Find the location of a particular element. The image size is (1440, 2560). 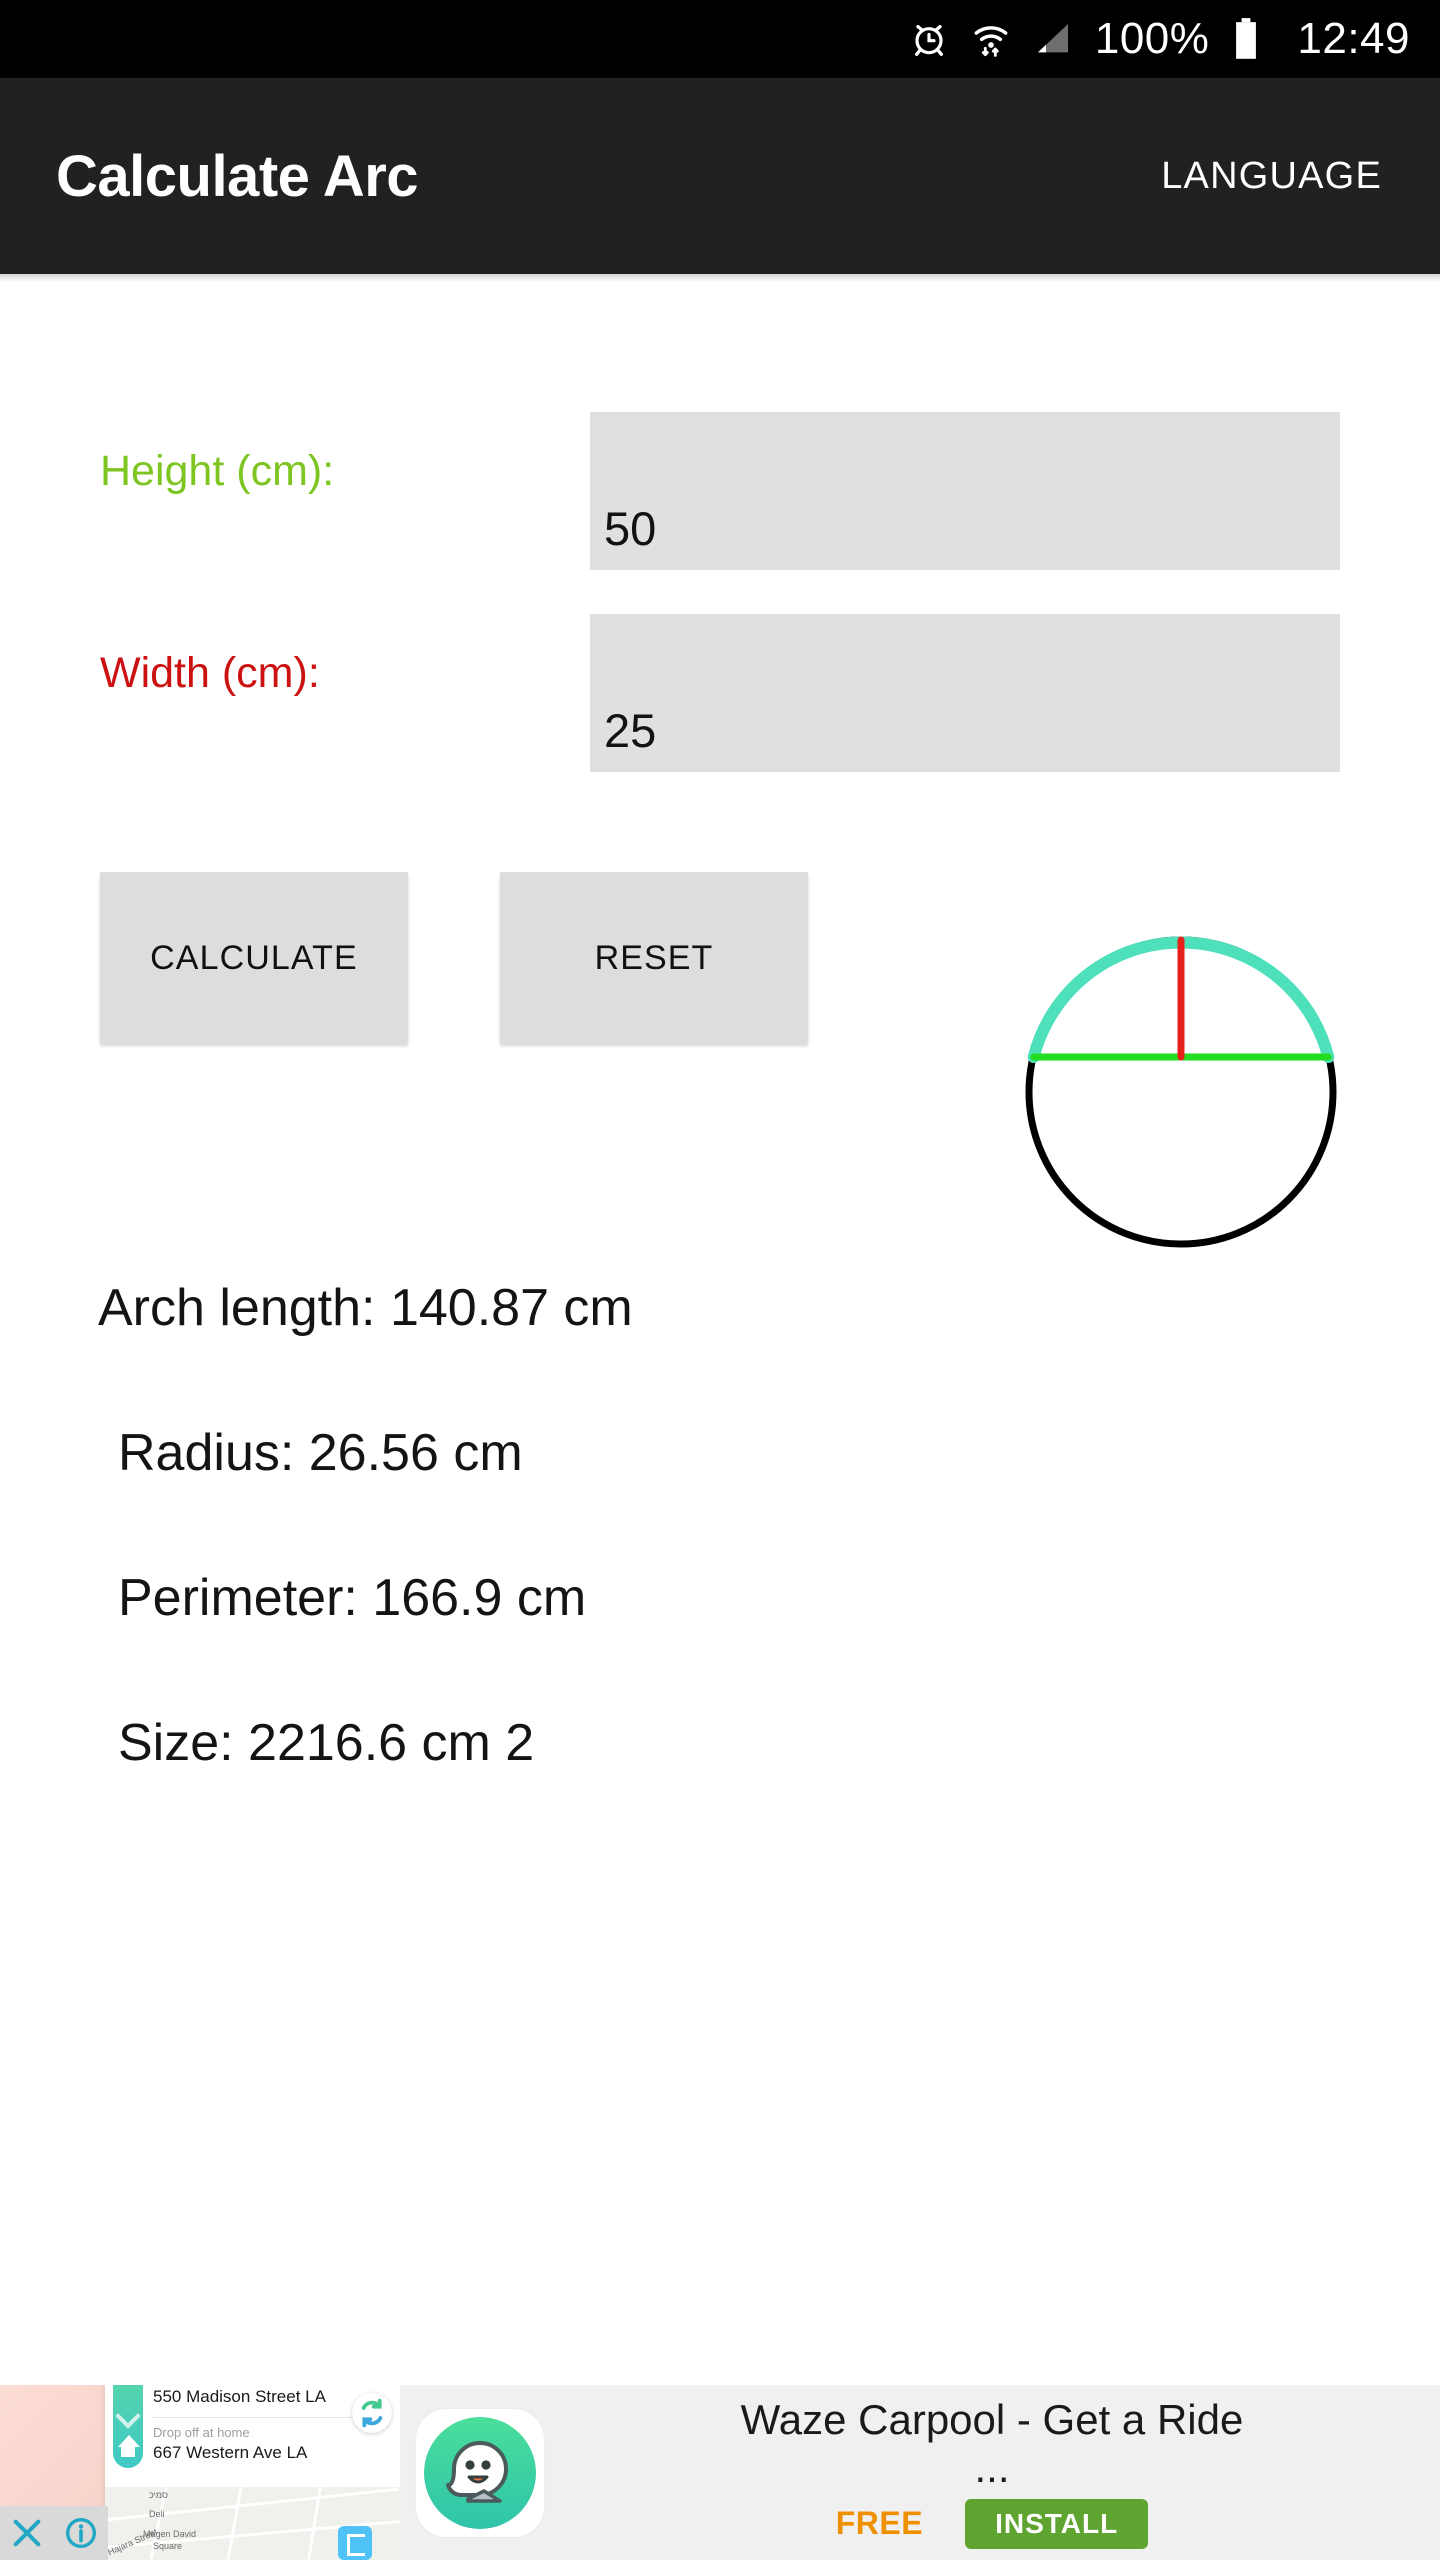

battery-icon is located at coordinates (1246, 39).